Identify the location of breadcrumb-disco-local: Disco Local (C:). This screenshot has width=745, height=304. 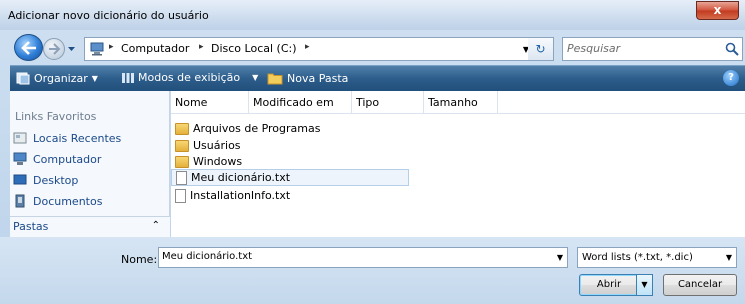
(254, 48).